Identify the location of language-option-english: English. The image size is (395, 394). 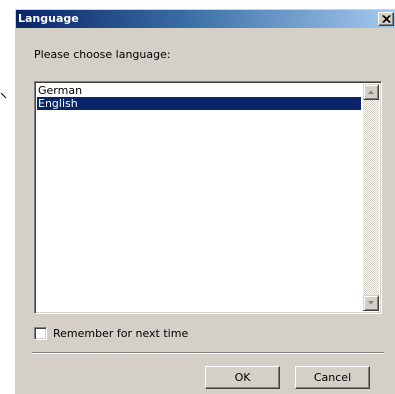
(199, 103).